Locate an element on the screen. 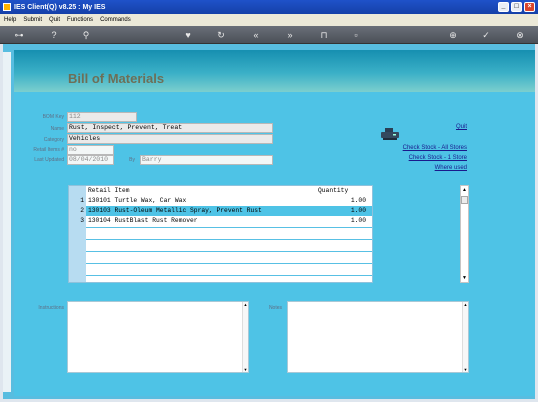 The width and height of the screenshot is (538, 402). help-icon: ? is located at coordinates (54, 35).